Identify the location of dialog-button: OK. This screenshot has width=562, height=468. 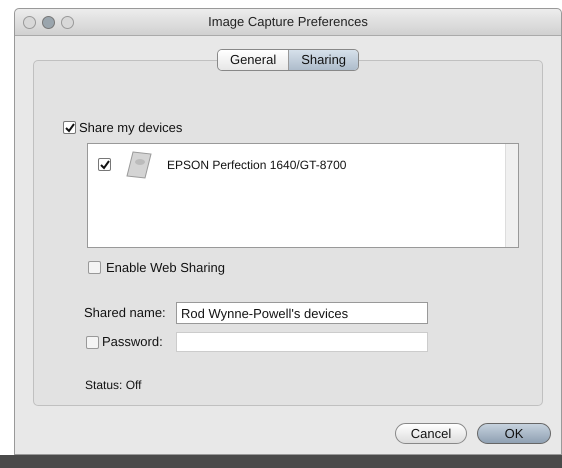
(514, 433).